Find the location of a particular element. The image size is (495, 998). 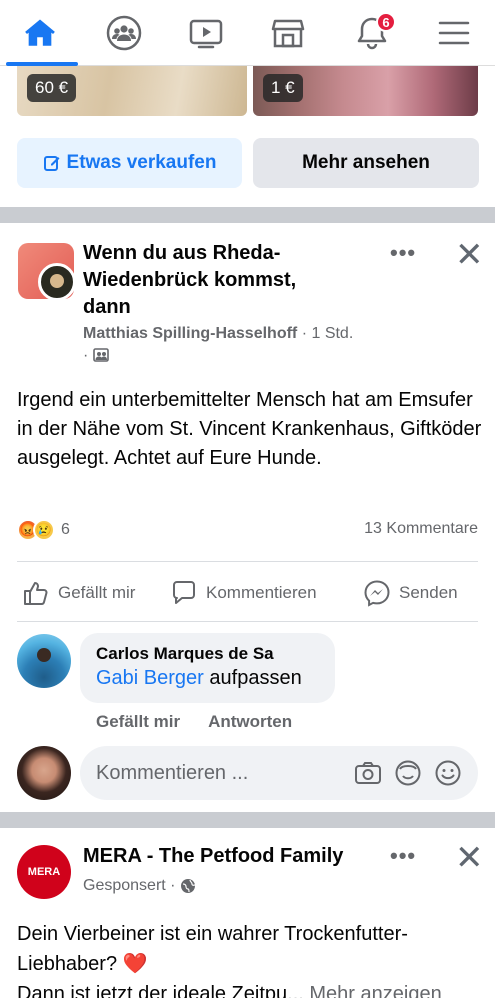

comment-reply-button: Antworten is located at coordinates (250, 722).